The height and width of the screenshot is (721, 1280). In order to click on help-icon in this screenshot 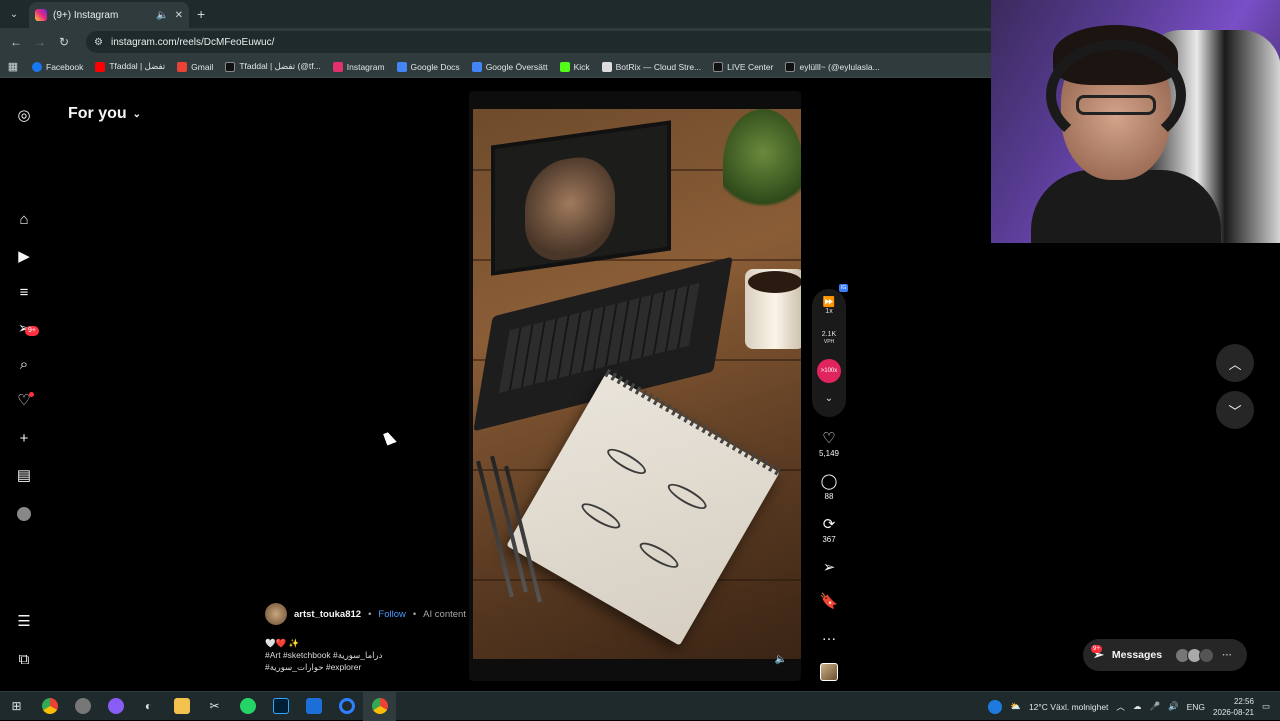, I will do `click(995, 706)`.